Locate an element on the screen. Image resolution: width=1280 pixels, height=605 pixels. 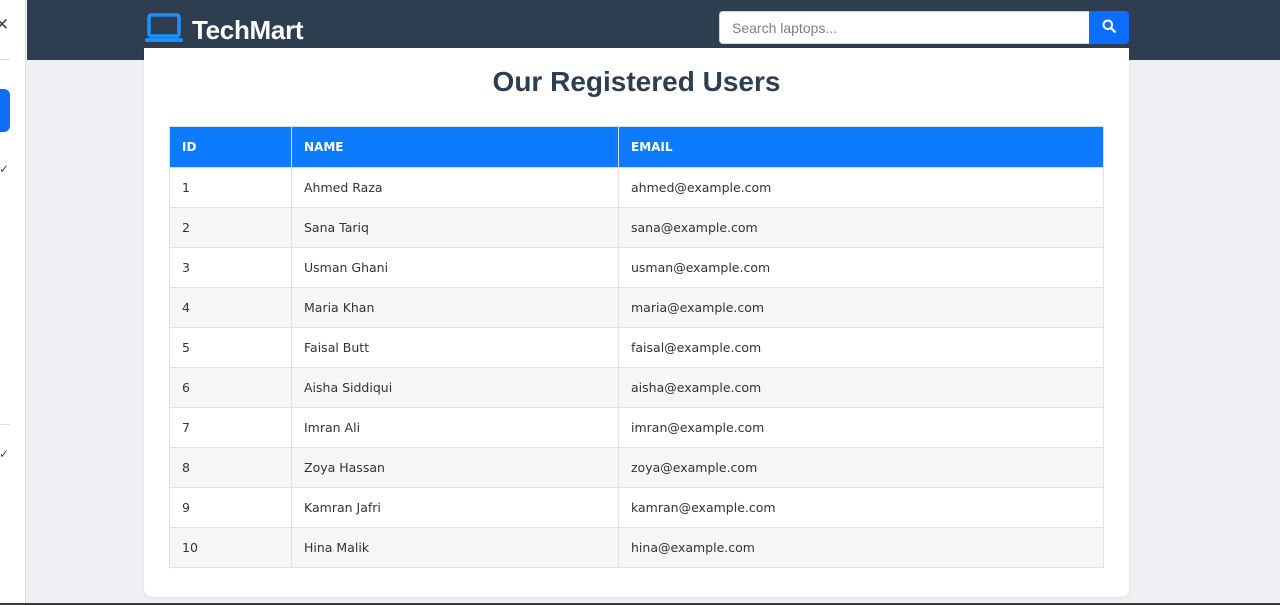
search-button is located at coordinates (1109, 27).